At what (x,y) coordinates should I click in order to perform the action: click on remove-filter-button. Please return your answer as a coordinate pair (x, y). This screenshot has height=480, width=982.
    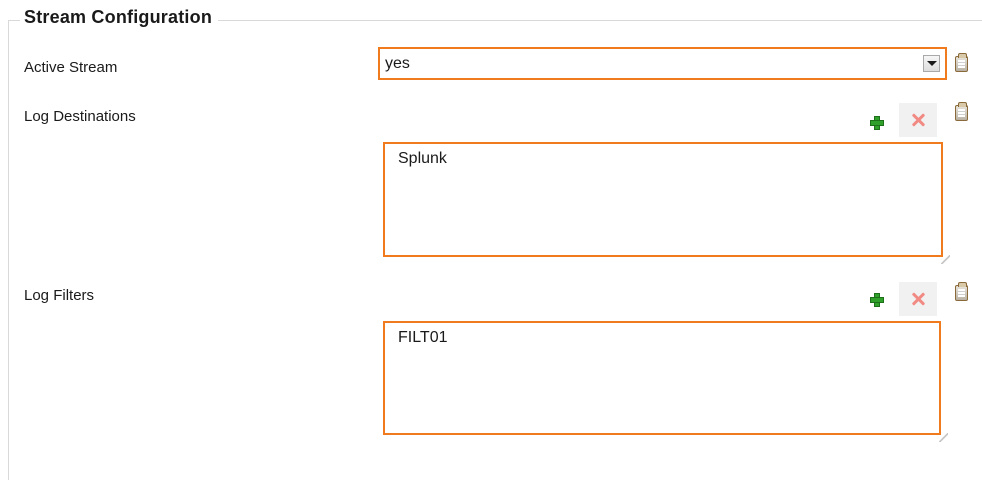
    Looking at the image, I should click on (918, 299).